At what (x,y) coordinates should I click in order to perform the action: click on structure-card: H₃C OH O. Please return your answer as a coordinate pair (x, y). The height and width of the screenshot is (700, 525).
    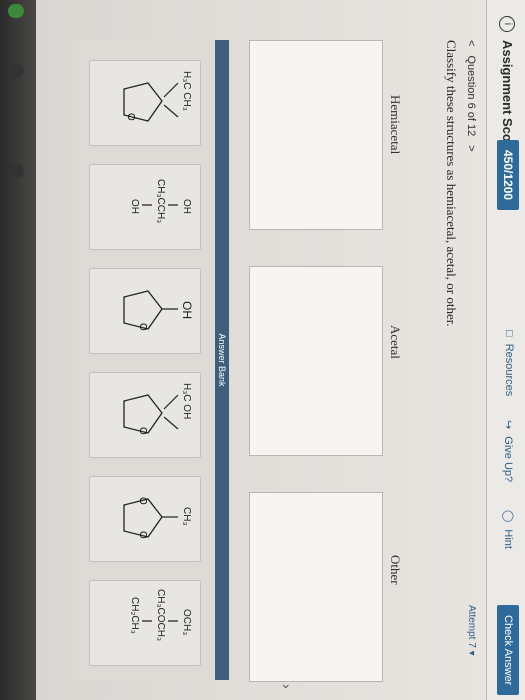
    Looking at the image, I should click on (145, 415).